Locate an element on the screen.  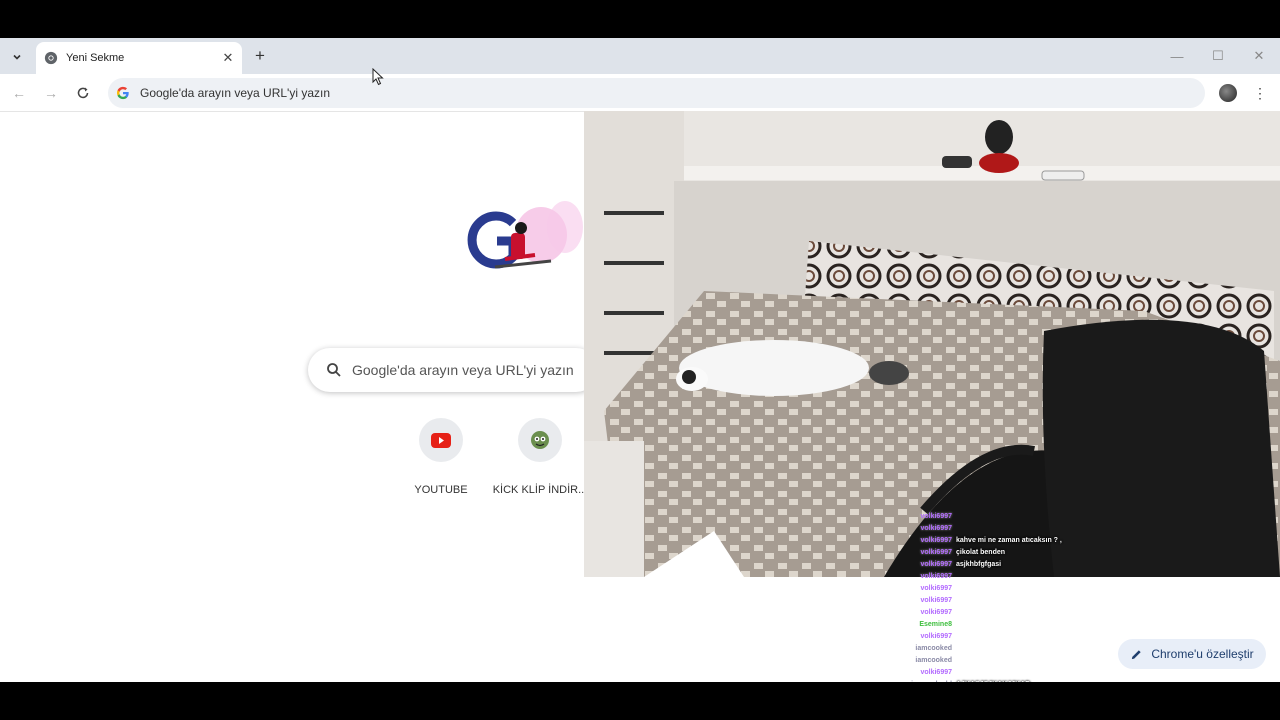
chevron-down-icon is located at coordinates (17, 57).